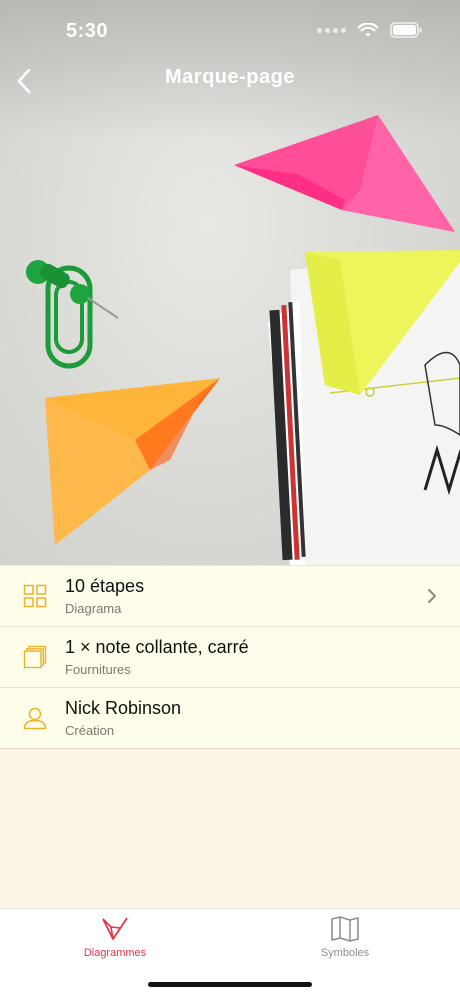  Describe the element at coordinates (345, 929) in the screenshot. I see `map-icon` at that location.